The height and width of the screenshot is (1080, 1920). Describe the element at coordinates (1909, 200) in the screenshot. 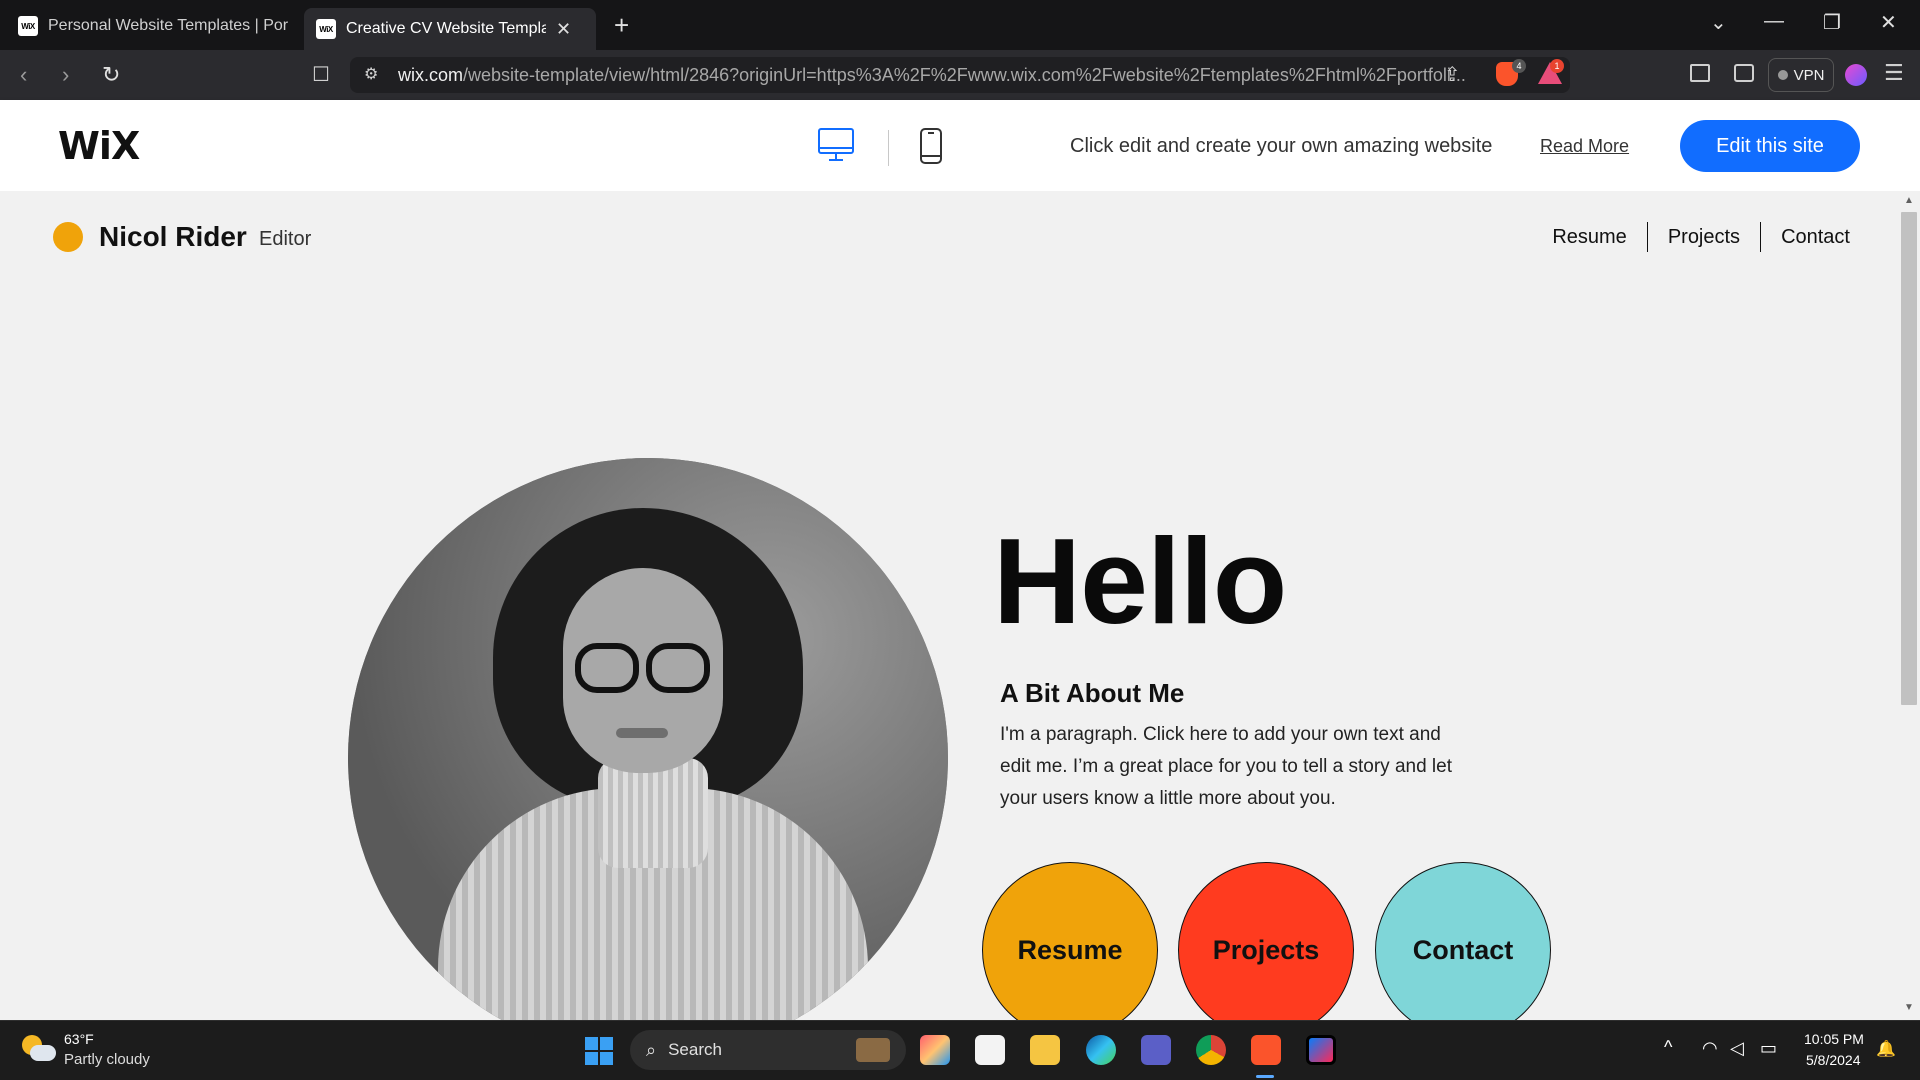

I see `scroll-up-arrow-icon: ▲` at that location.